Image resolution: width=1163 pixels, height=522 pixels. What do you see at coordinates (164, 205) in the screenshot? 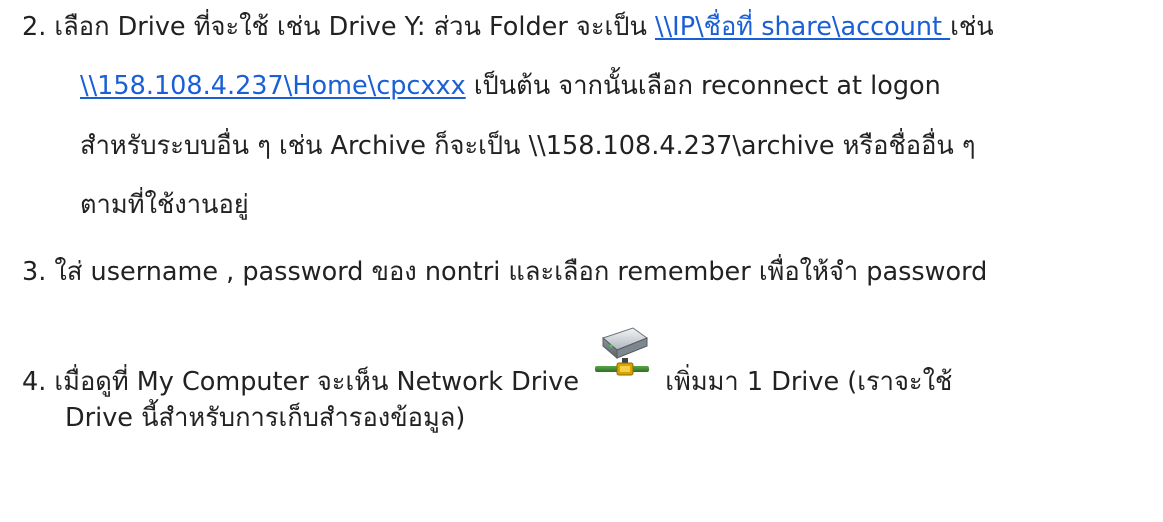
I see `step-2-line-4: ตามที่ใช้งานอยู่` at bounding box center [164, 205].